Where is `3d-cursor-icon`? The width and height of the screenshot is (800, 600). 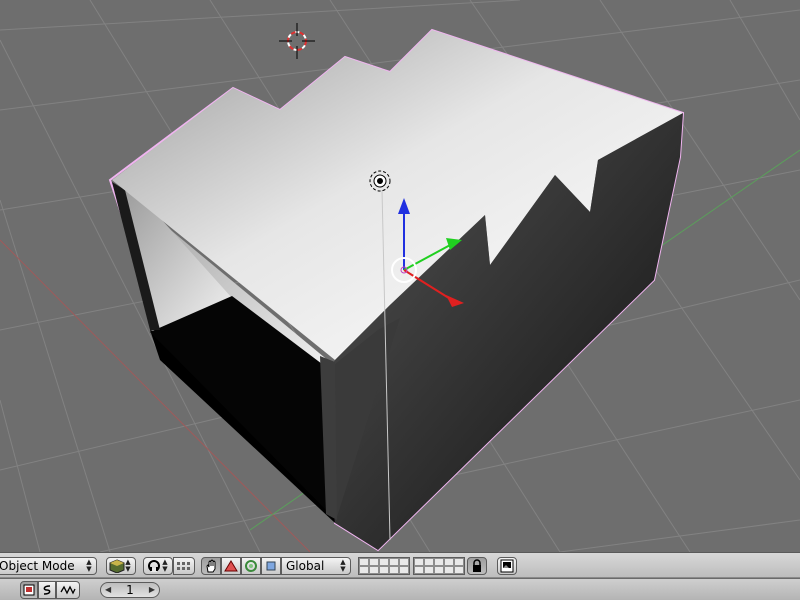 3d-cursor-icon is located at coordinates (297, 41).